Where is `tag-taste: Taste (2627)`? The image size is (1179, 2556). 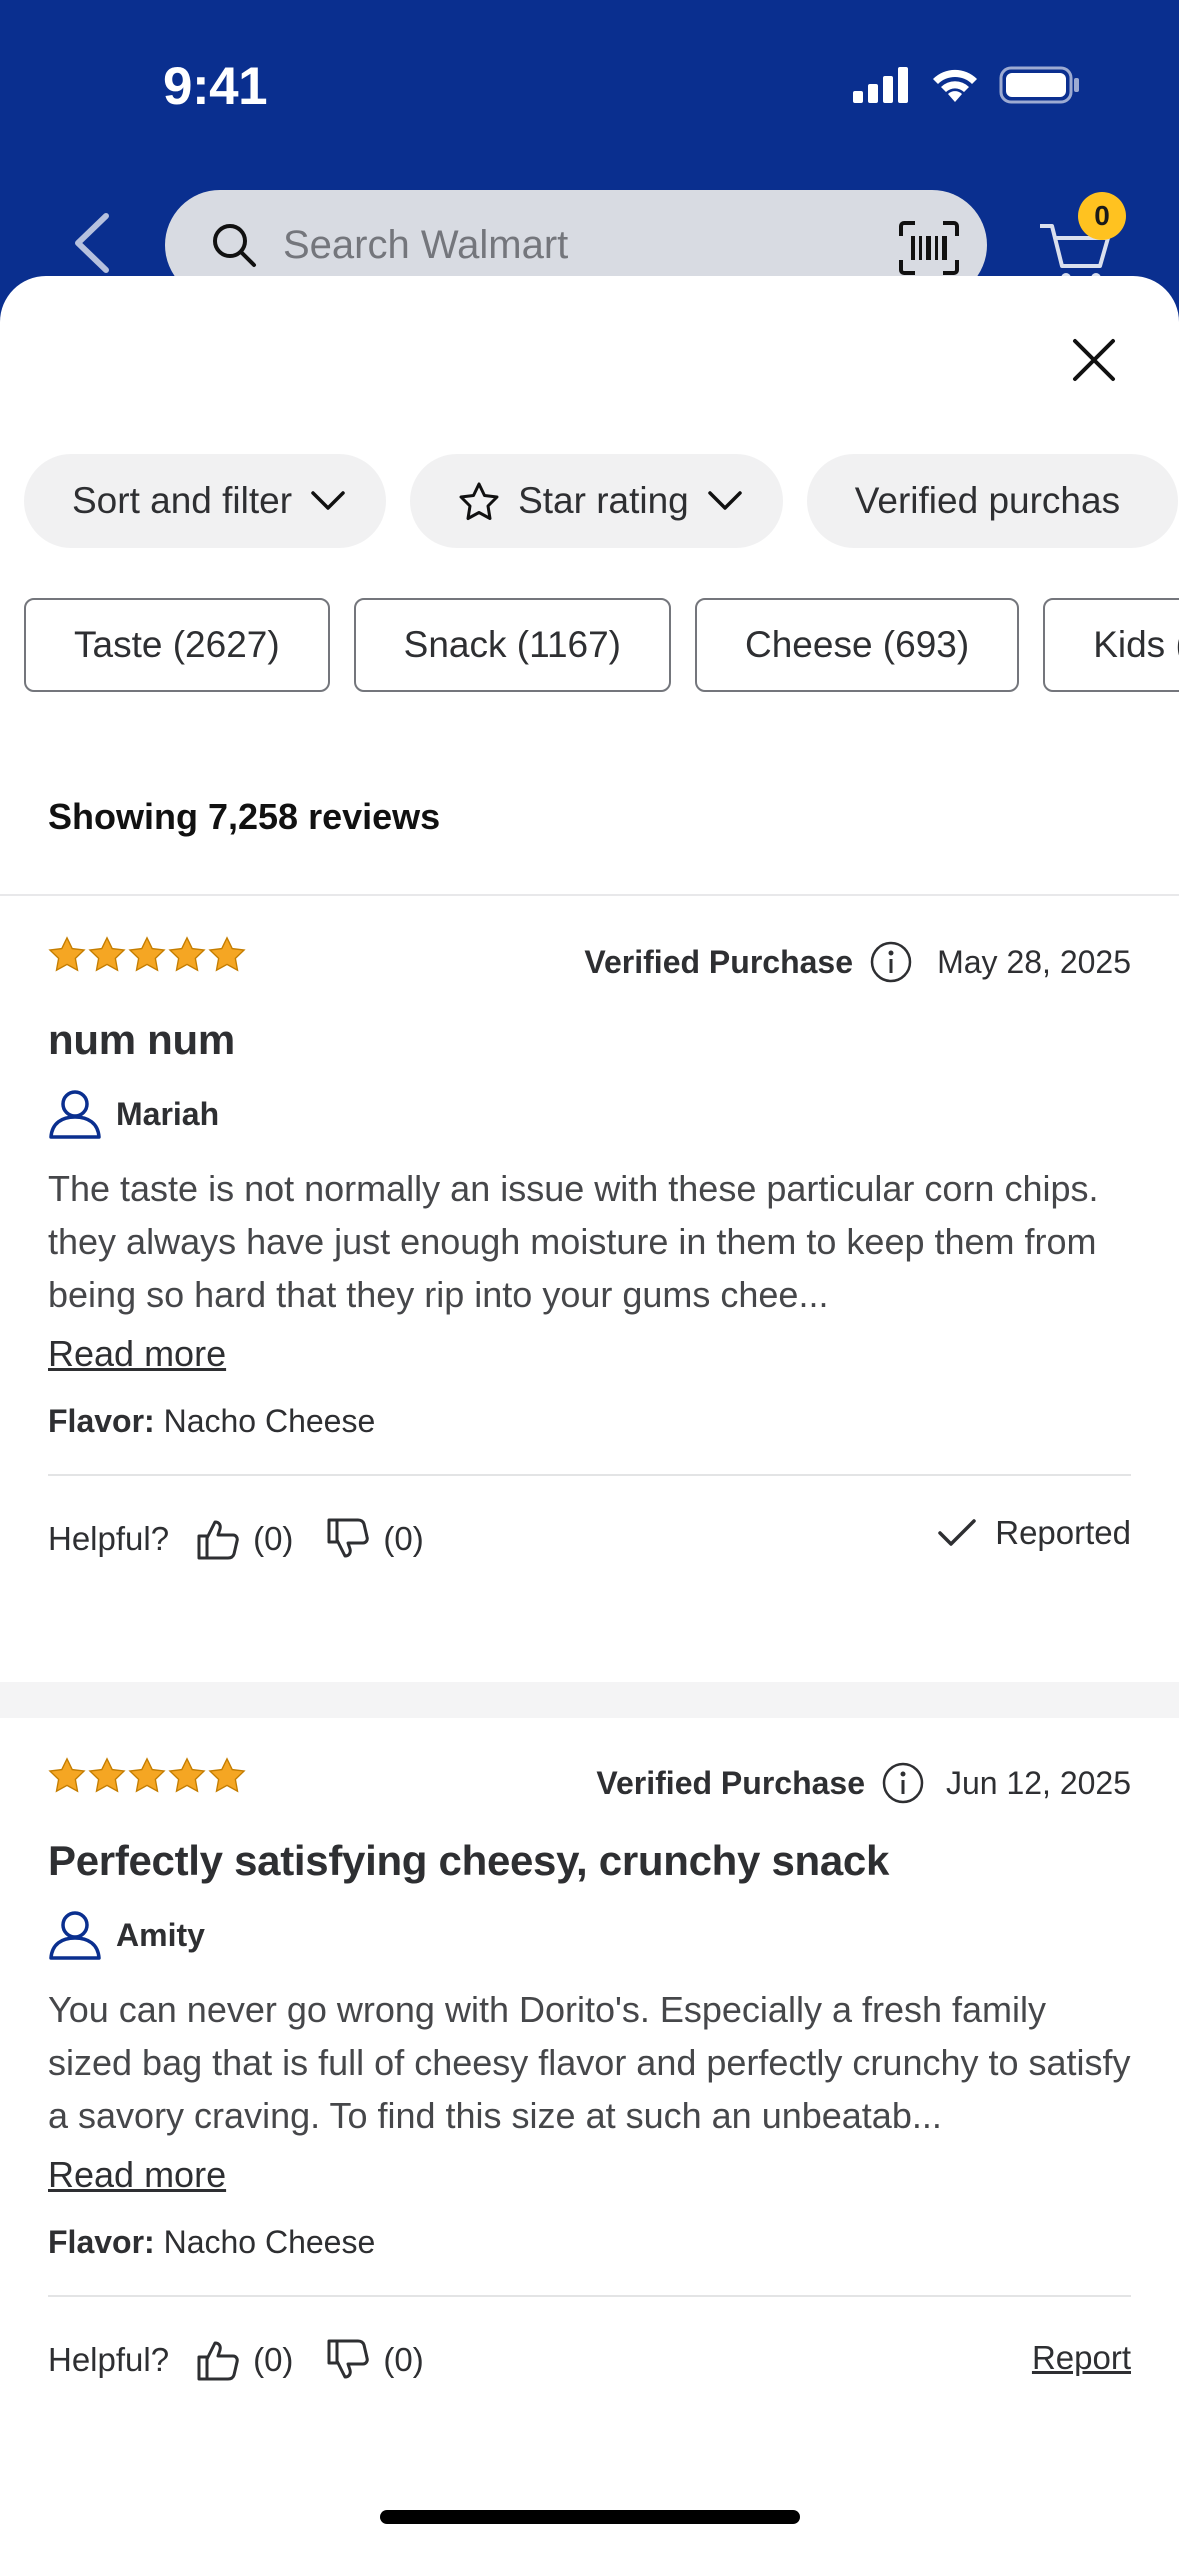
tag-taste: Taste (2627) is located at coordinates (177, 645).